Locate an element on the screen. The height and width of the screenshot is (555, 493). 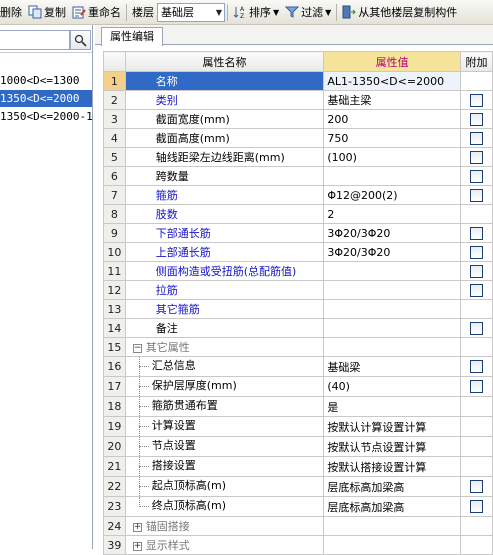
filter-button: 过滤 ▼ is located at coordinates (308, 12).